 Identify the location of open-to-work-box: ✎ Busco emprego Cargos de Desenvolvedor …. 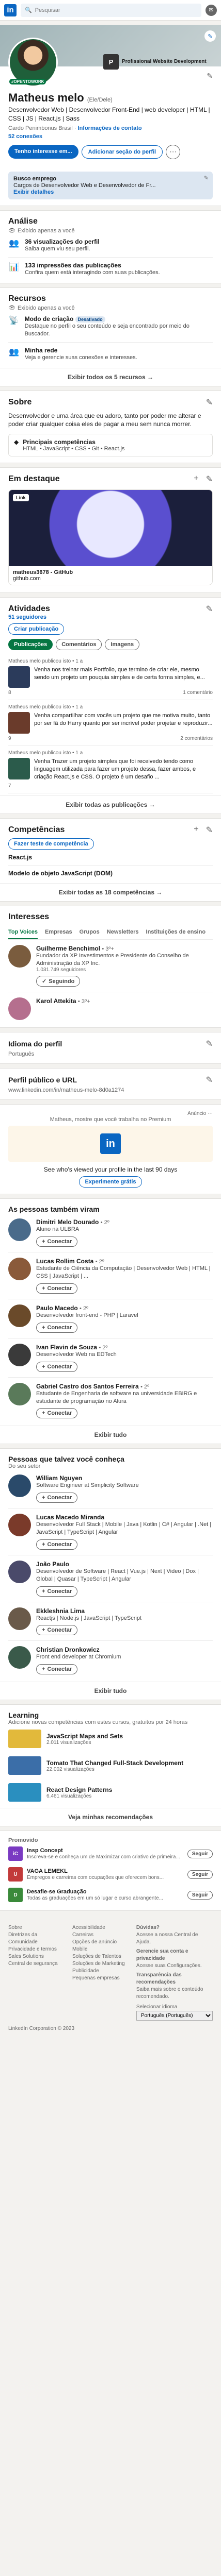
(110, 185).